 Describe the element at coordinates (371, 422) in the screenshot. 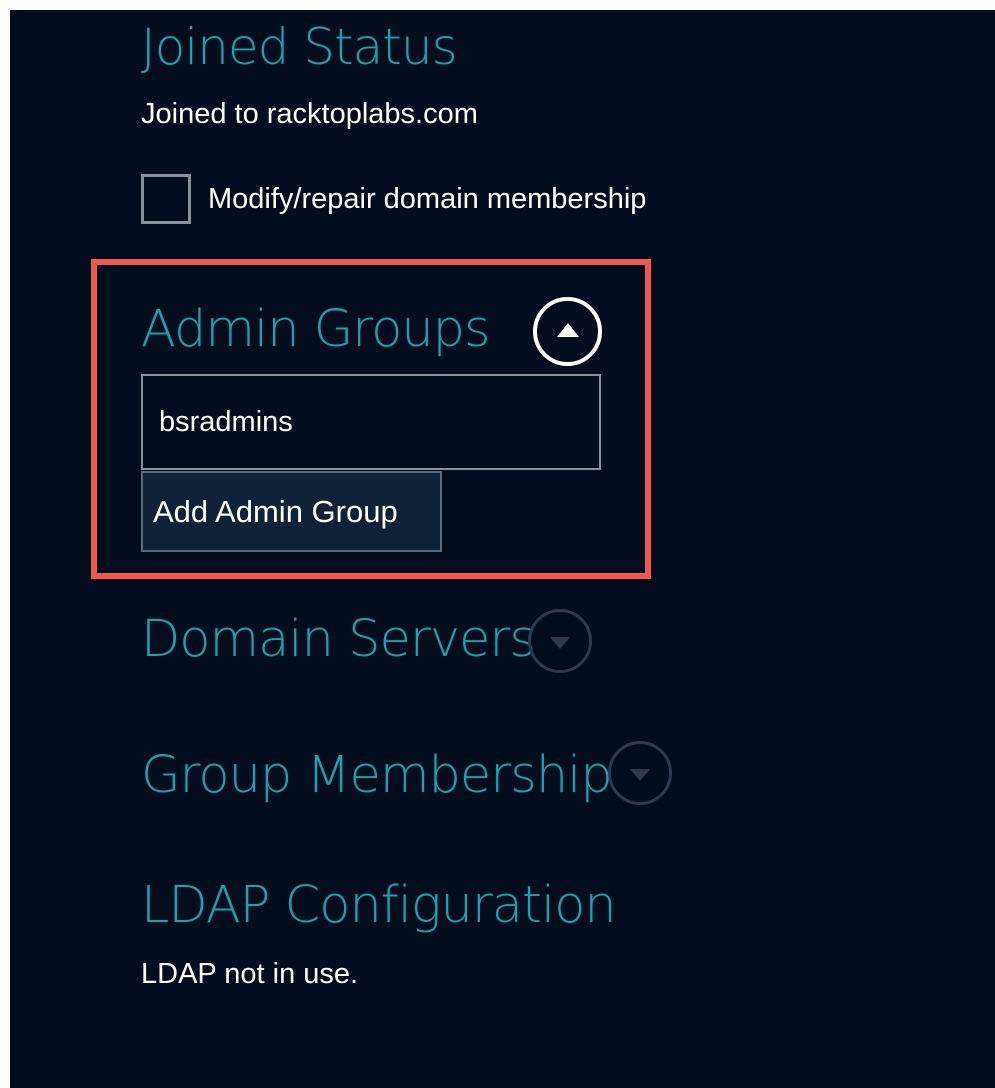

I see `admin-group-input` at that location.